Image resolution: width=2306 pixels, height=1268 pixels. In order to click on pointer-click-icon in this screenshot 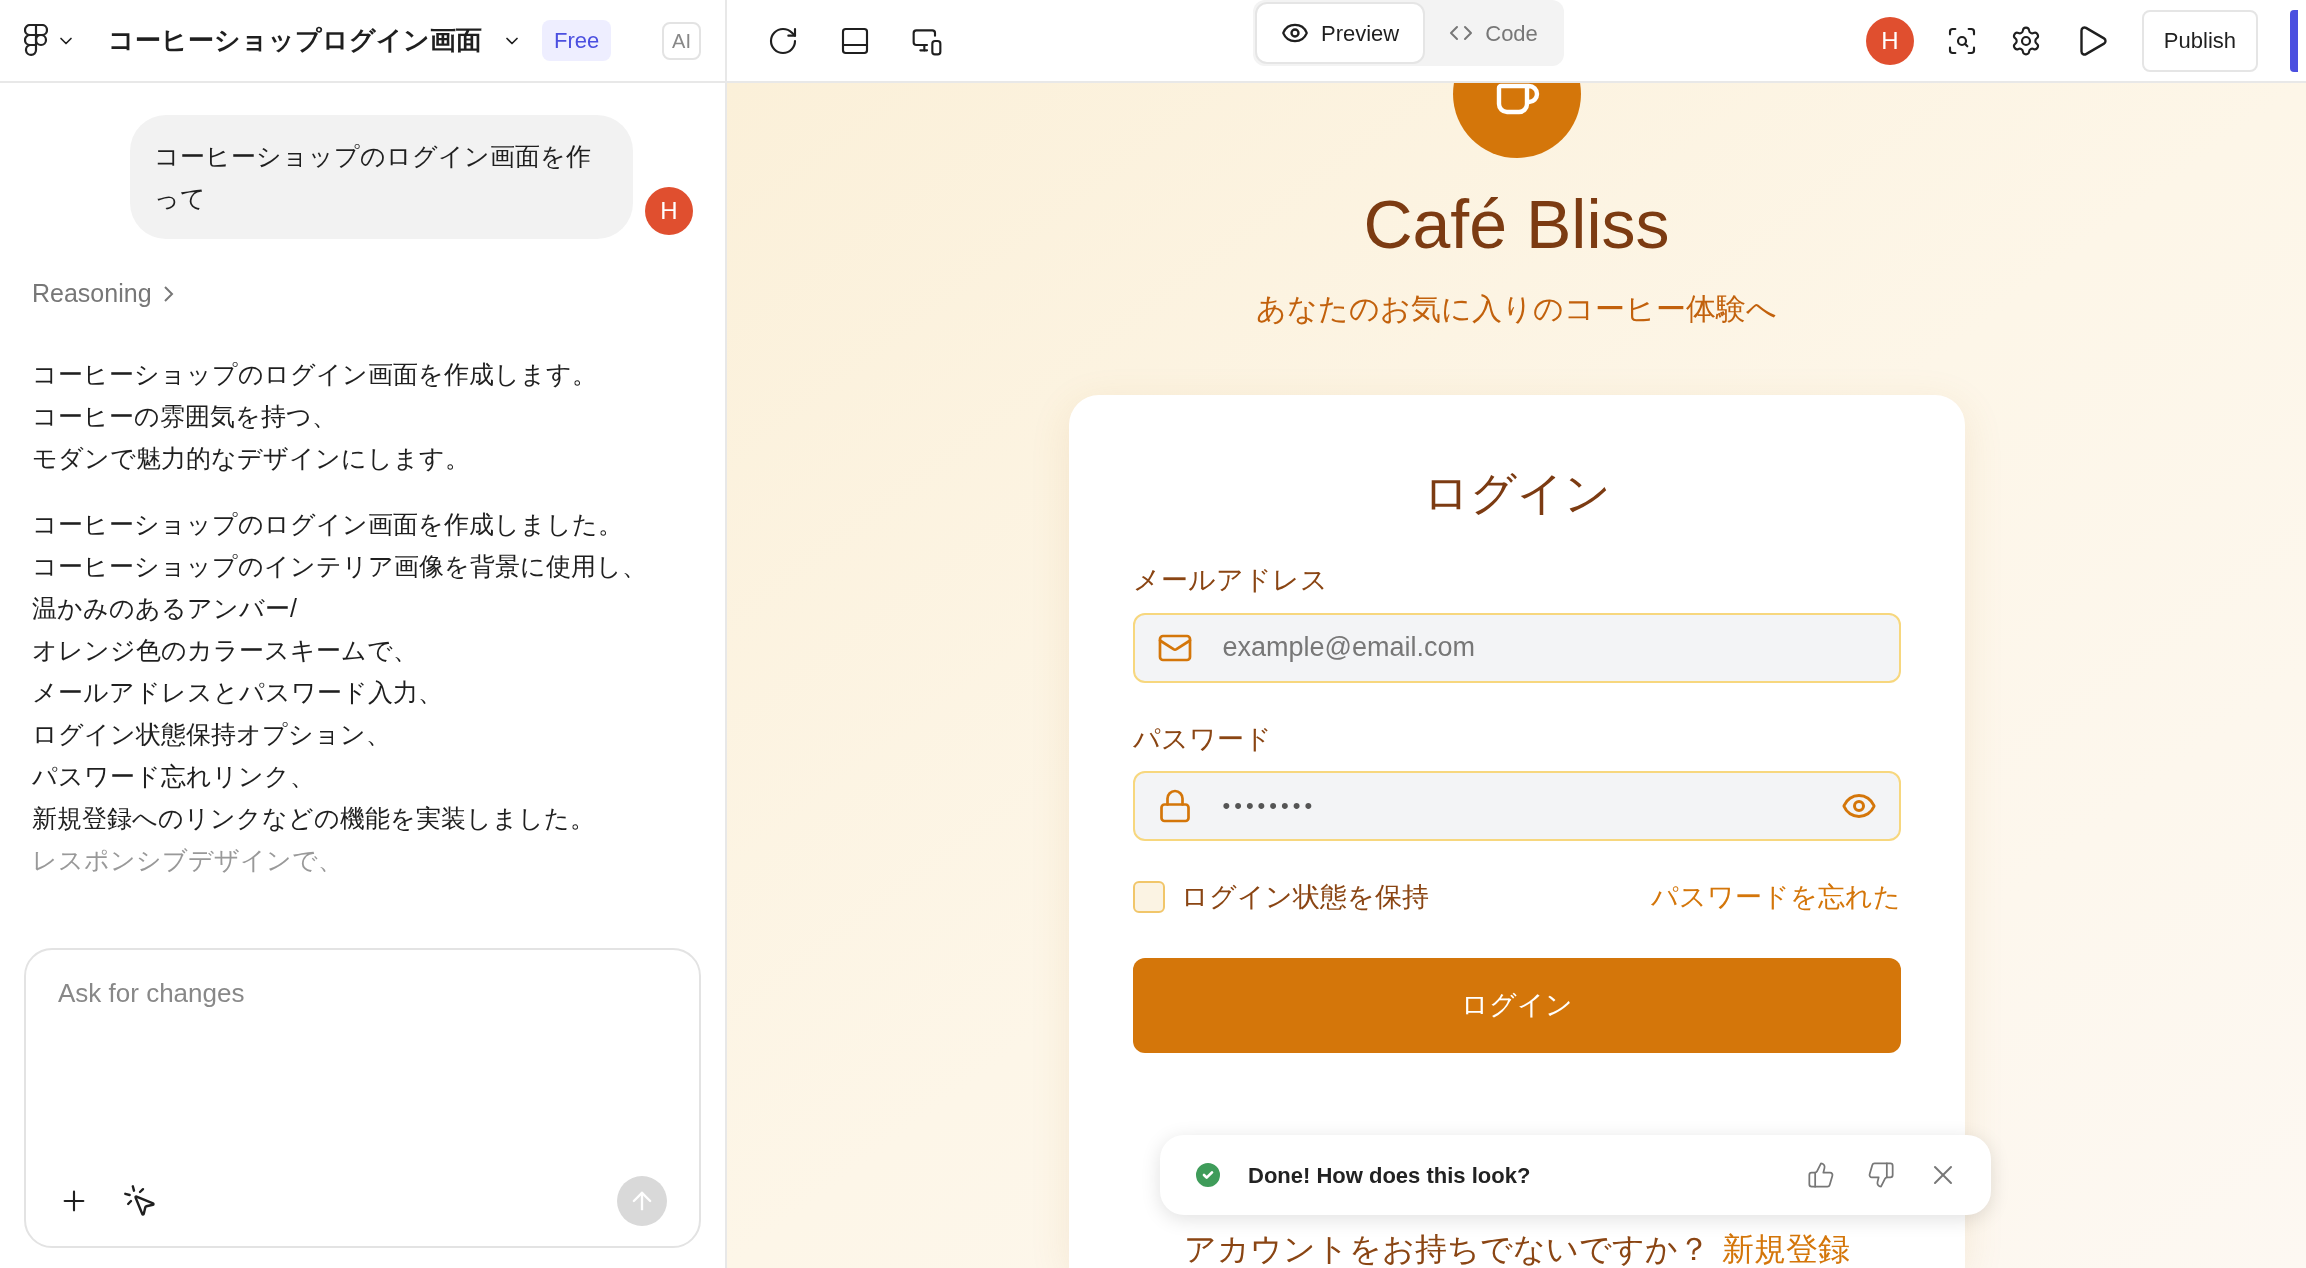, I will do `click(140, 1201)`.